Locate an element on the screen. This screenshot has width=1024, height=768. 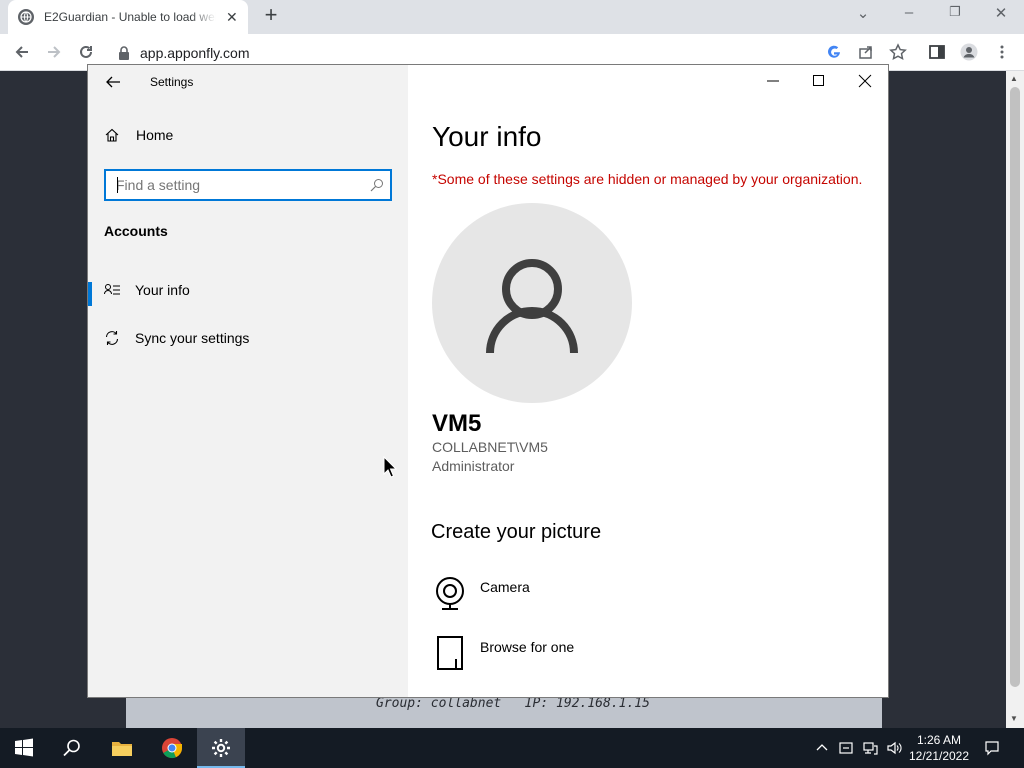
browse-option: Browse for one is located at coordinates (504, 653).